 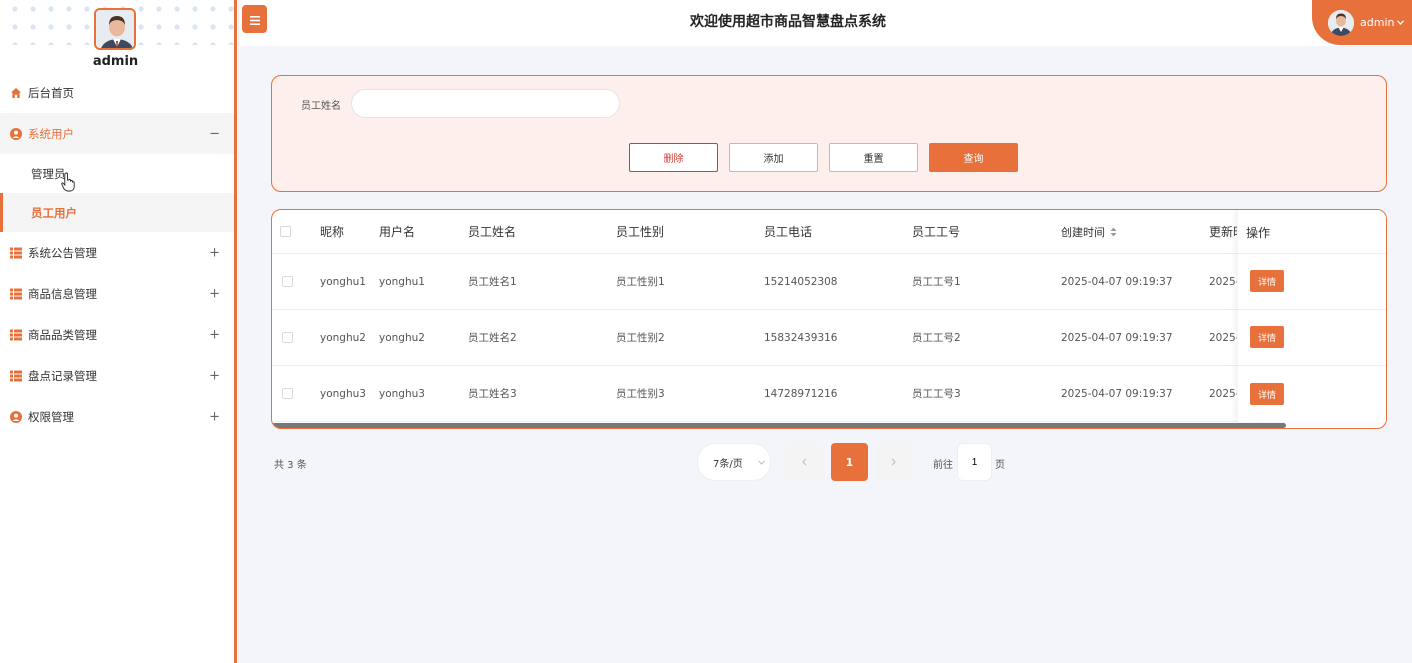 What do you see at coordinates (51, 416) in the screenshot?
I see `sidebar-item-label: 权限管理` at bounding box center [51, 416].